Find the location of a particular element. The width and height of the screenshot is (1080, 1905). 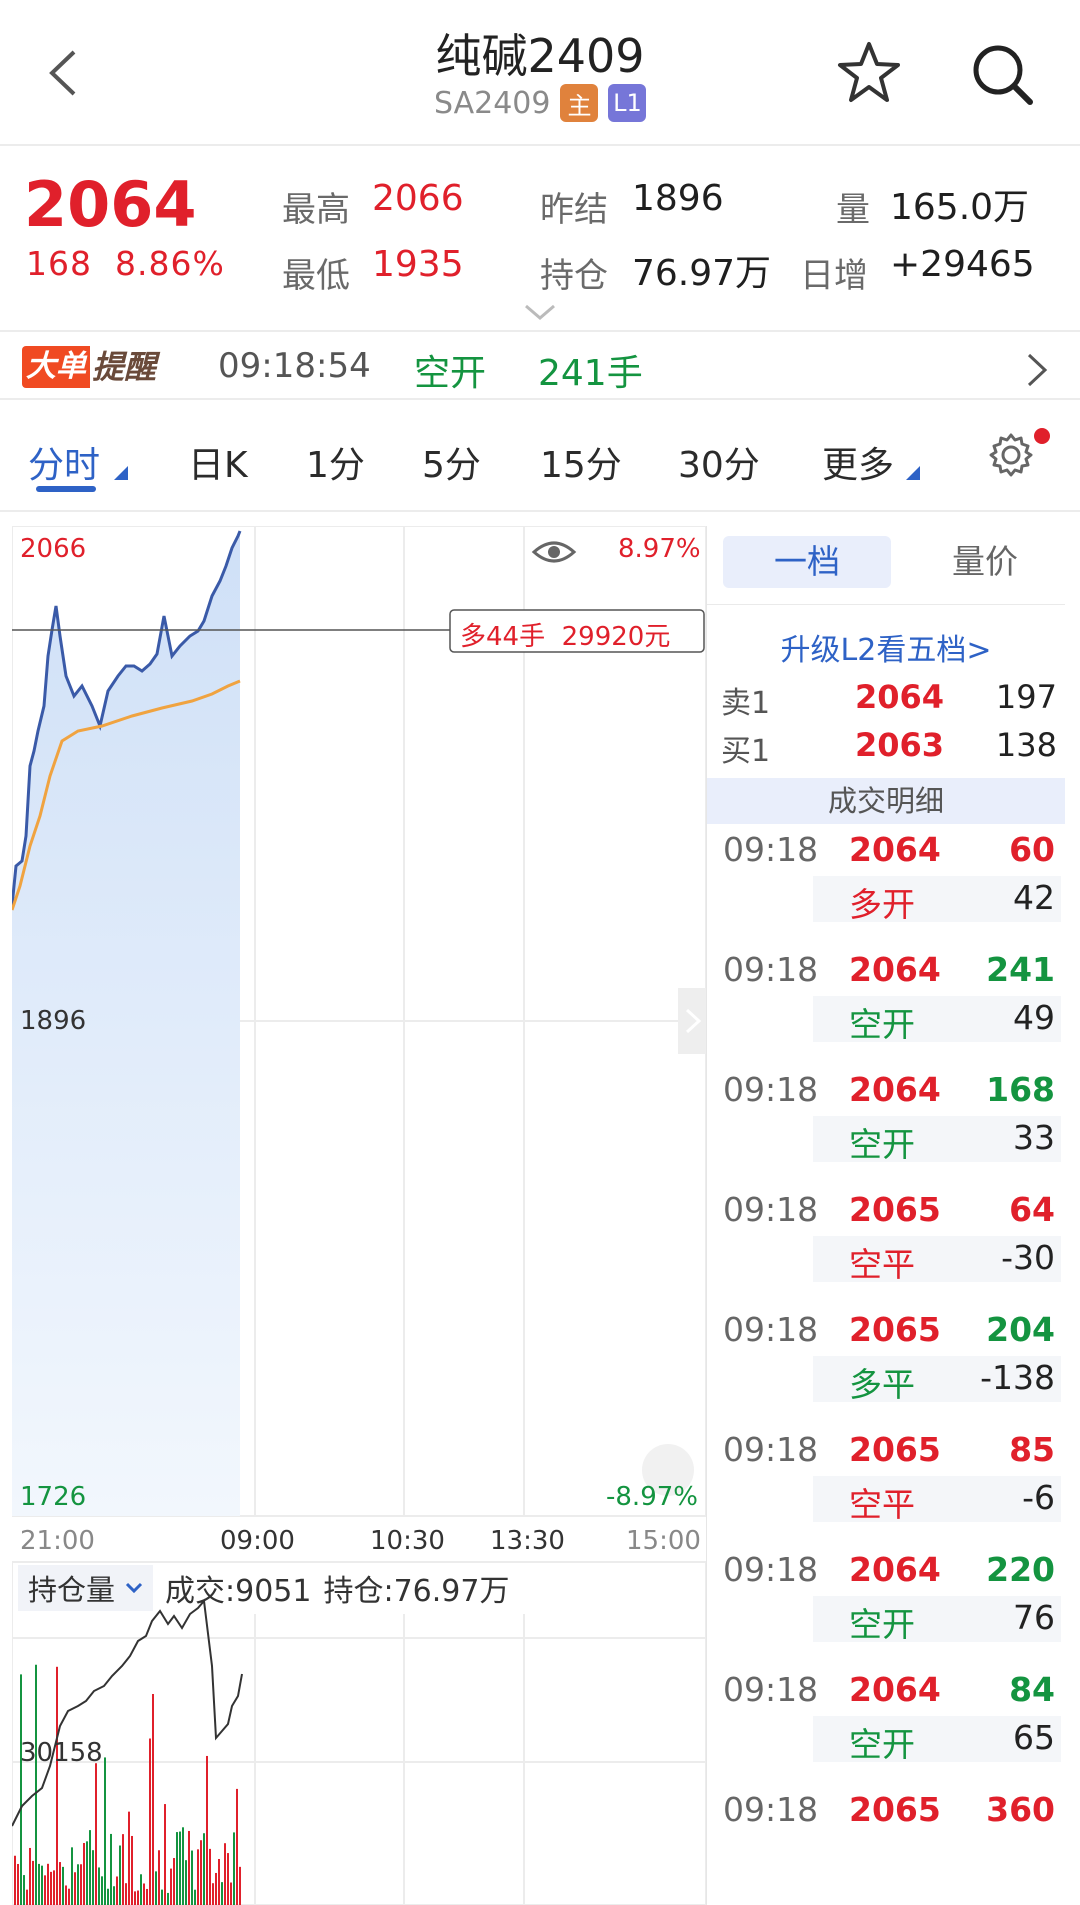

tab-more: 更多 is located at coordinates (858, 462).